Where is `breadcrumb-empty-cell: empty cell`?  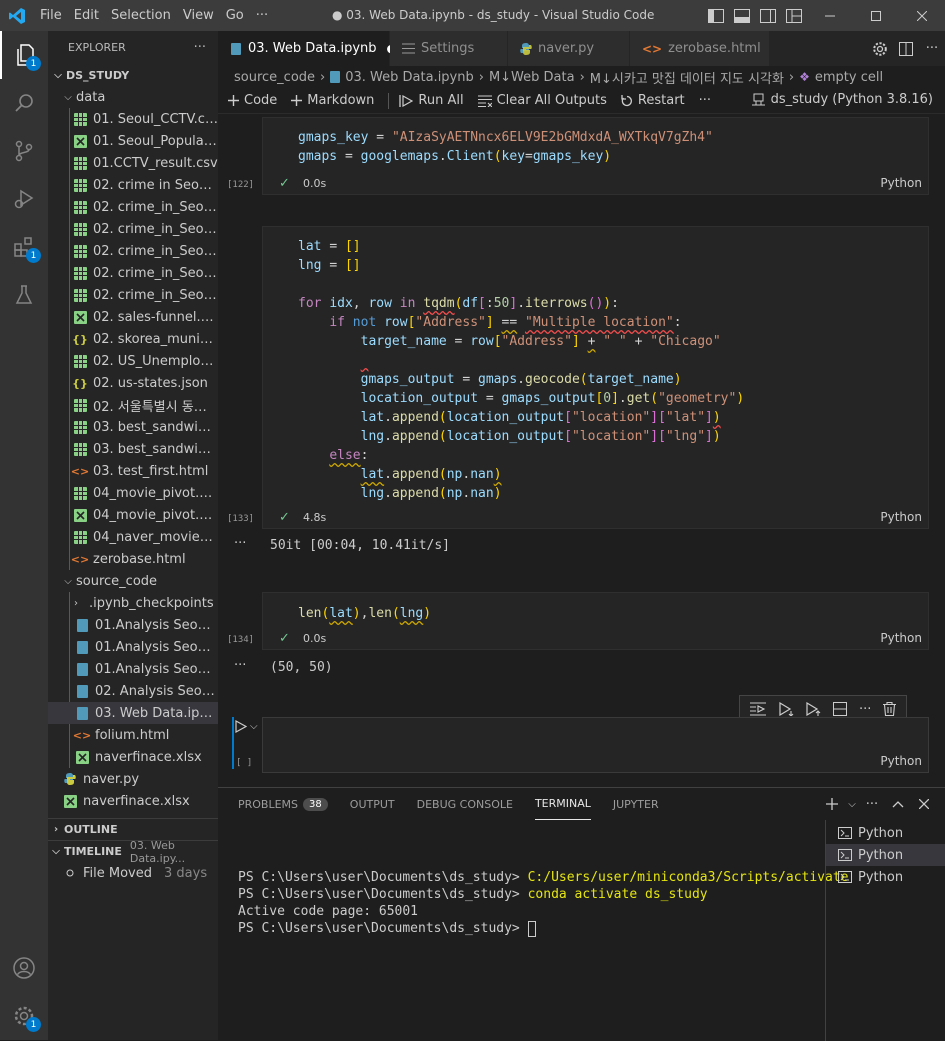
breadcrumb-empty-cell: empty cell is located at coordinates (849, 77).